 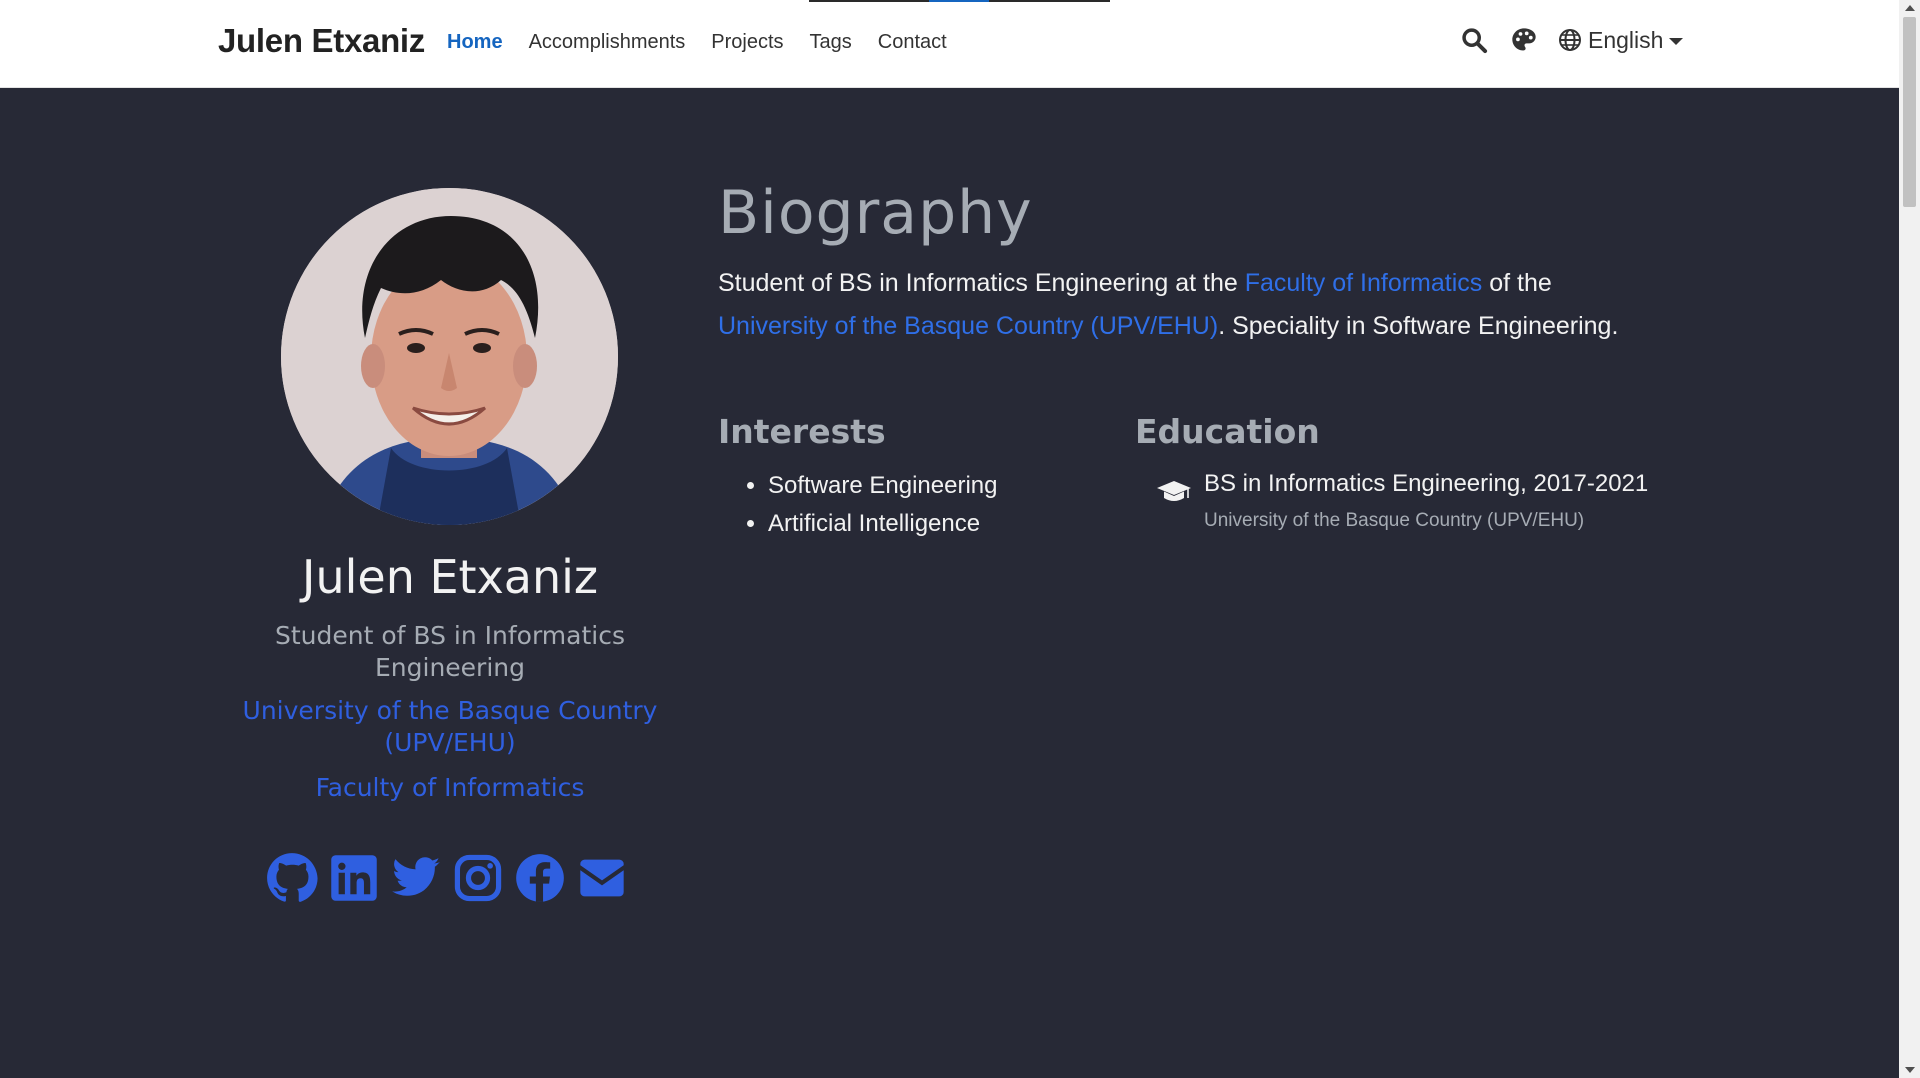 What do you see at coordinates (1364, 283) in the screenshot?
I see `faculty-link: Faculty of Informatics` at bounding box center [1364, 283].